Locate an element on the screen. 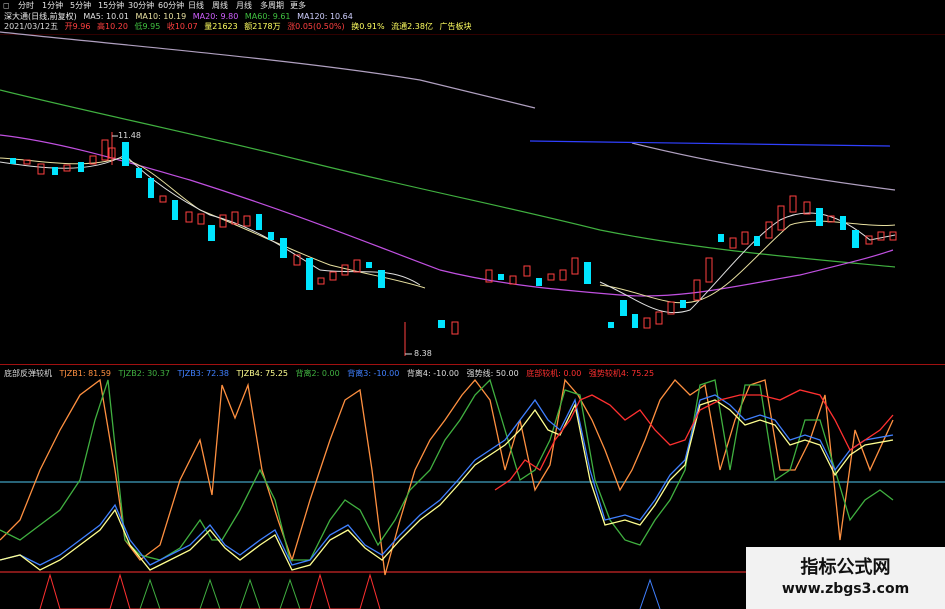 The image size is (945, 609). bottom-signal-line is located at coordinates (220, 593).